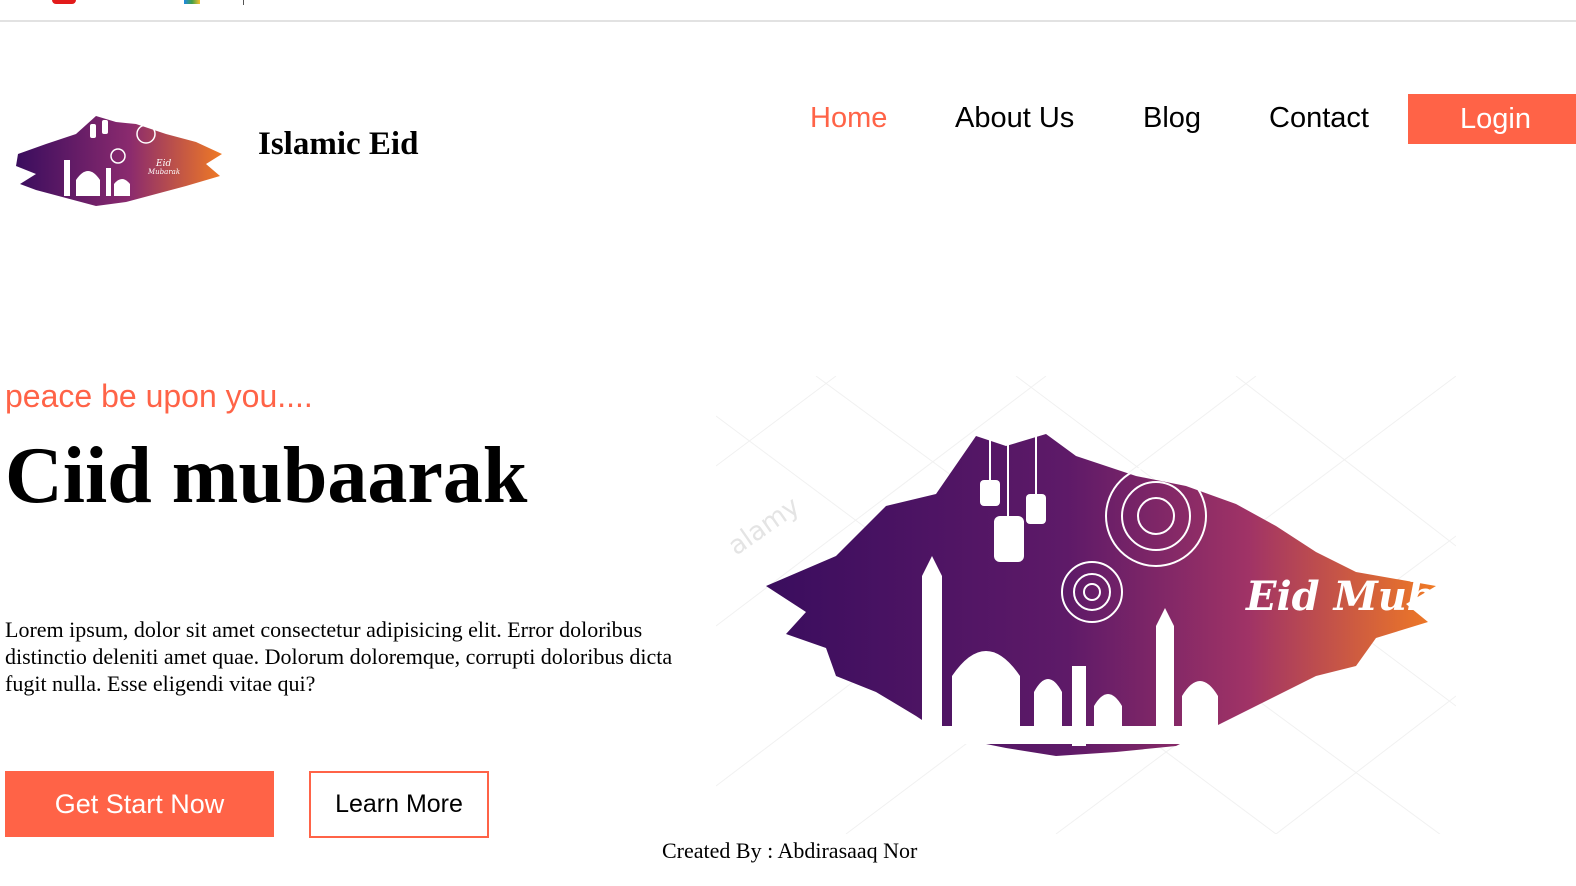 Image resolution: width=1576 pixels, height=886 pixels. What do you see at coordinates (1492, 119) in the screenshot?
I see `login-button: Login` at bounding box center [1492, 119].